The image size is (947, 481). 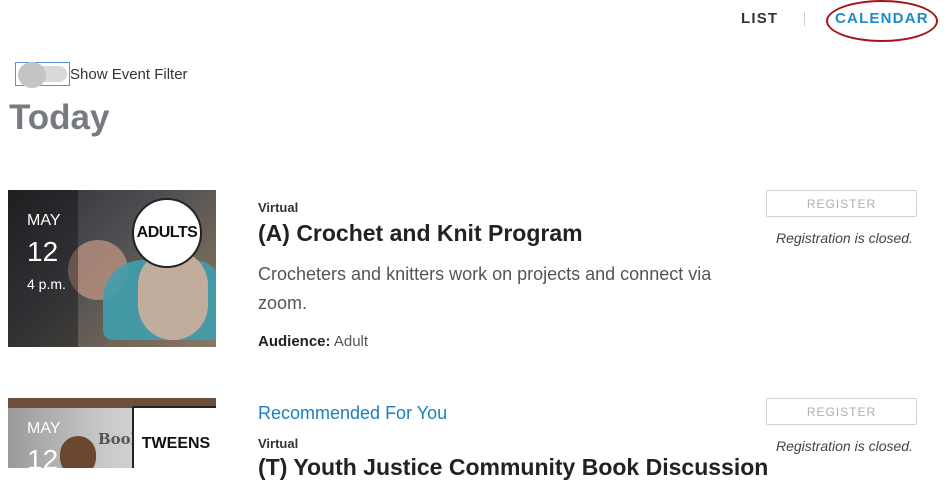 I want to click on calendar-view-link: CALENDAR, so click(x=882, y=18).